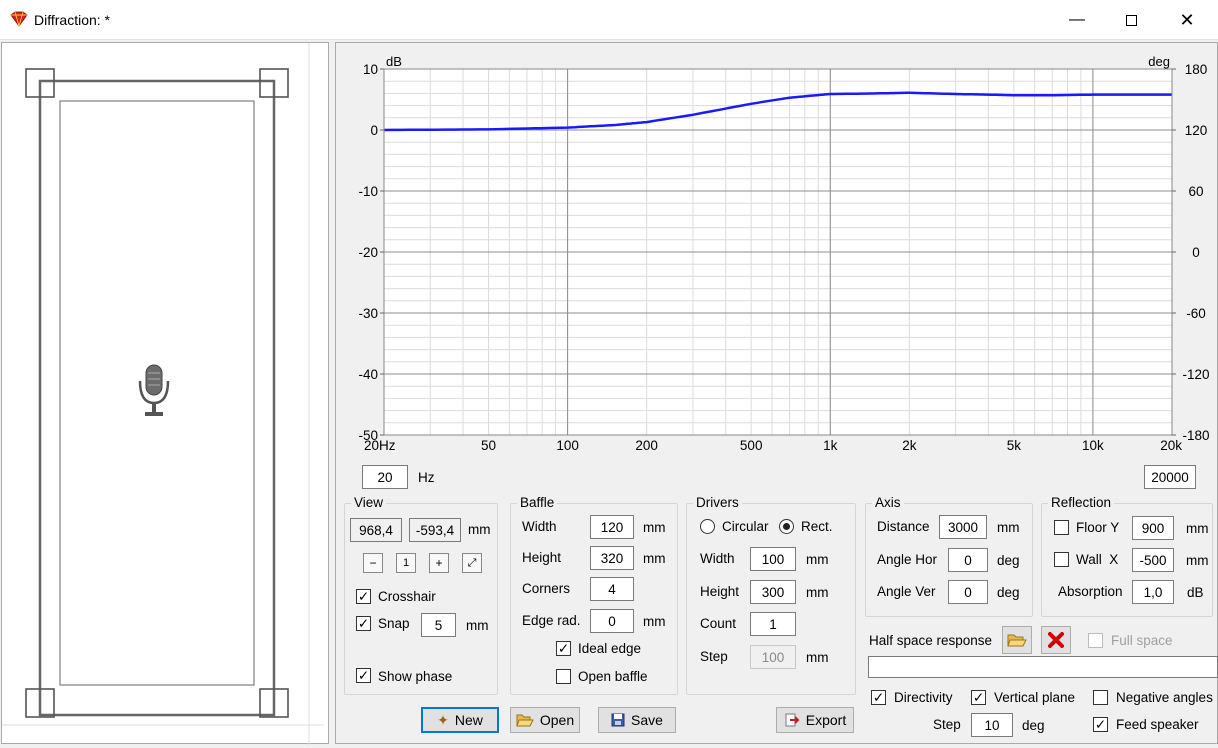  Describe the element at coordinates (435, 530) in the screenshot. I see `view-y-readout: -593,4` at that location.